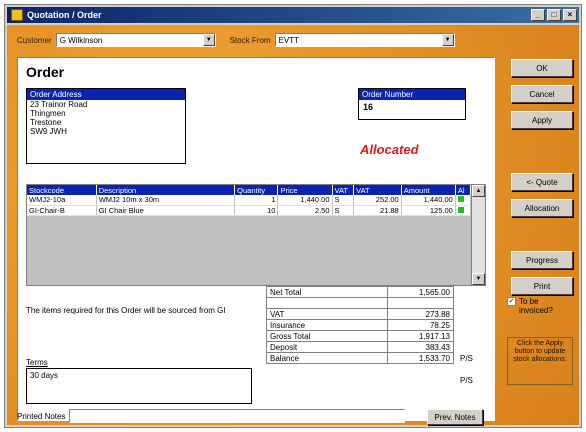  Describe the element at coordinates (542, 94) in the screenshot. I see `cancel-button: Cancel` at that location.